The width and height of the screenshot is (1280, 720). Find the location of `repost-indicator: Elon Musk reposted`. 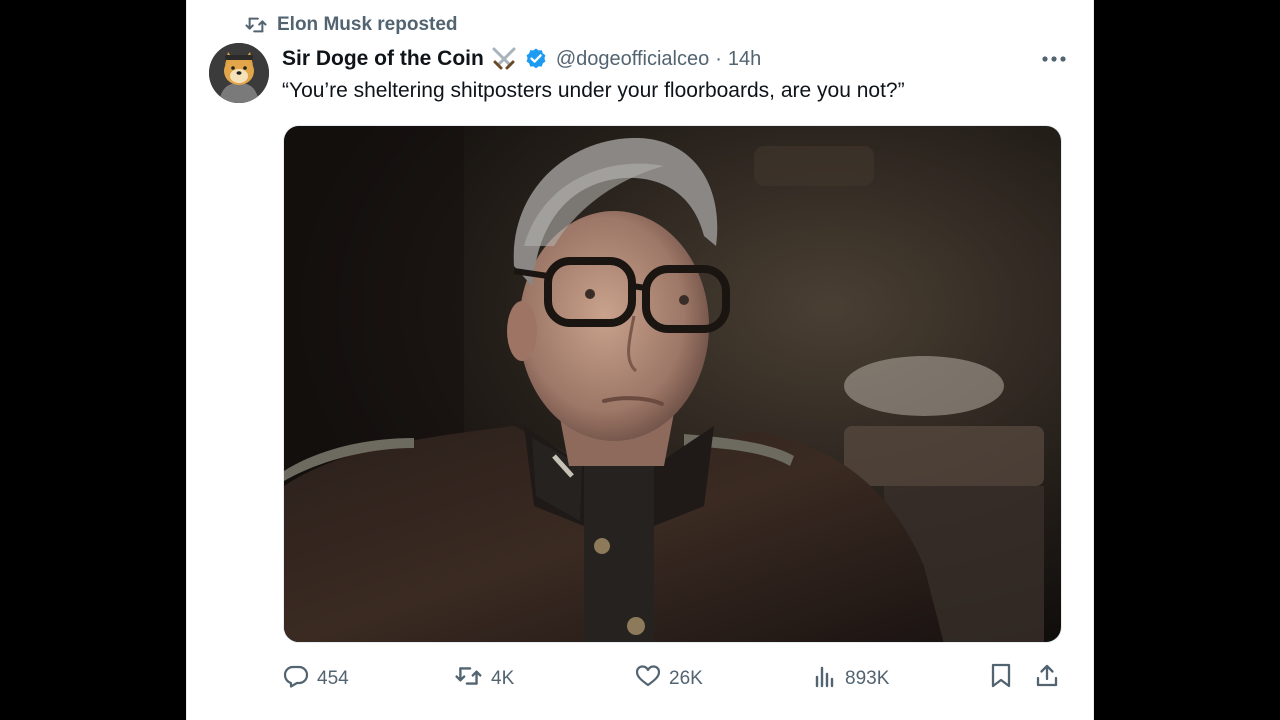

repost-indicator: Elon Musk reposted is located at coordinates (351, 25).